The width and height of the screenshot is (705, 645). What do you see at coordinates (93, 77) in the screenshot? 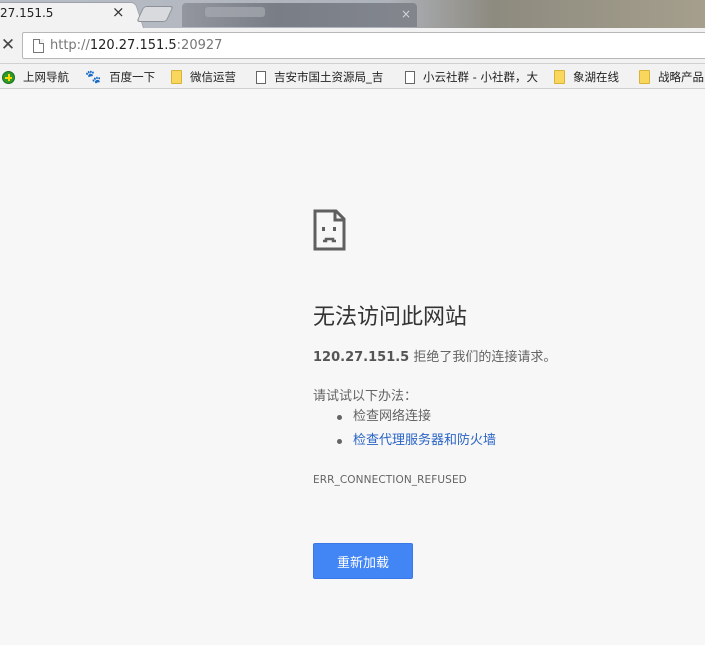
I see `baidu-paw-icon: 🐾` at bounding box center [93, 77].